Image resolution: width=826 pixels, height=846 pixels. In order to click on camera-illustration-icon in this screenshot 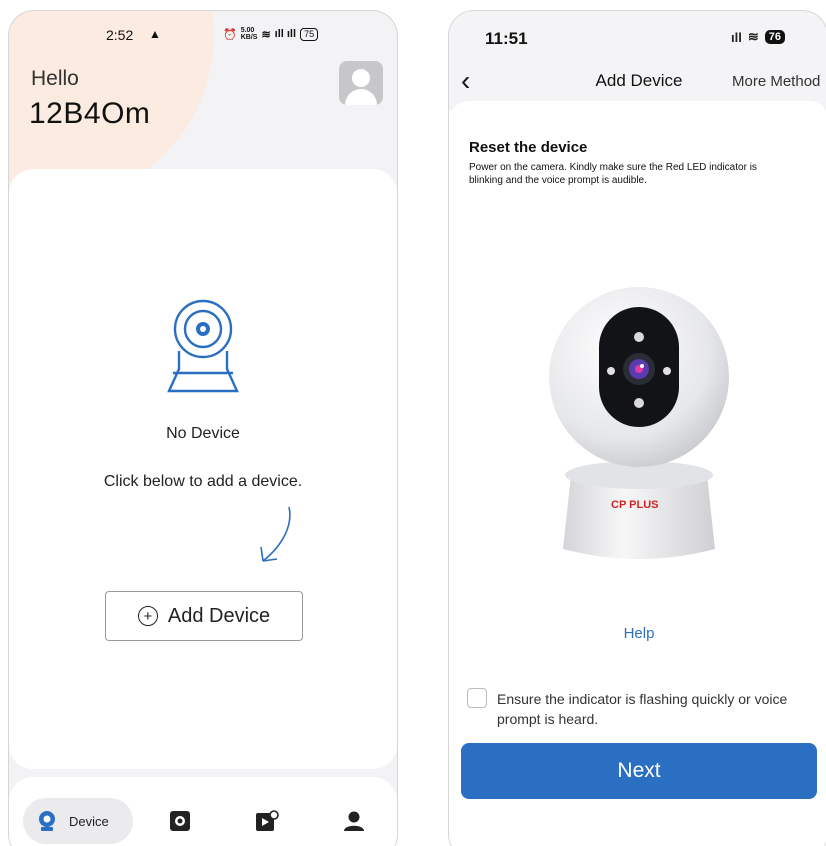, I will do `click(203, 346)`.